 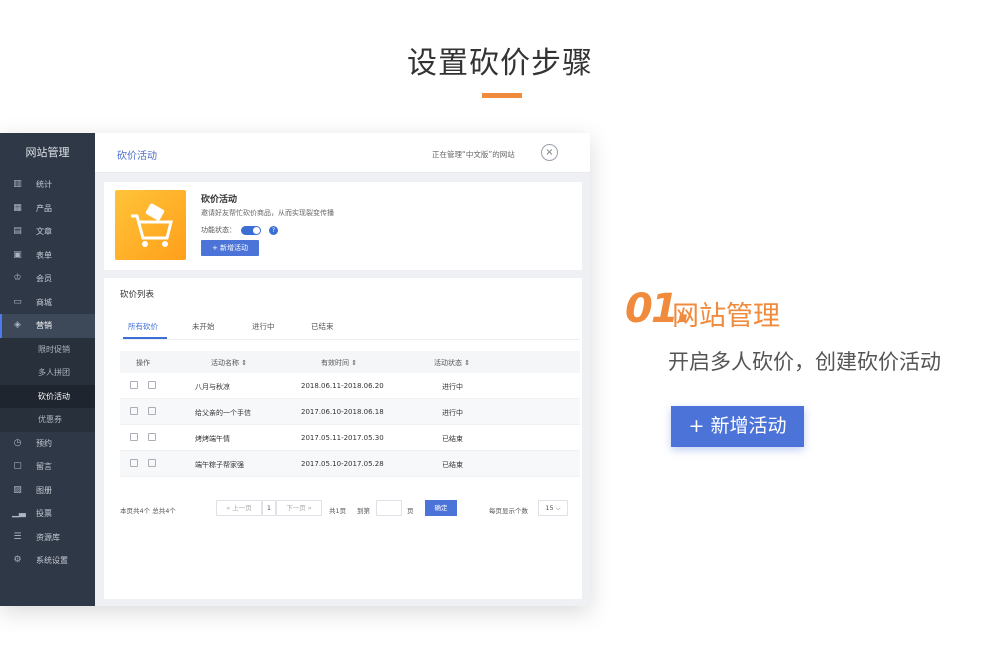 I want to click on feature-description: 邀请好友帮忙砍价商品，从而实现裂变传播, so click(x=267, y=213).